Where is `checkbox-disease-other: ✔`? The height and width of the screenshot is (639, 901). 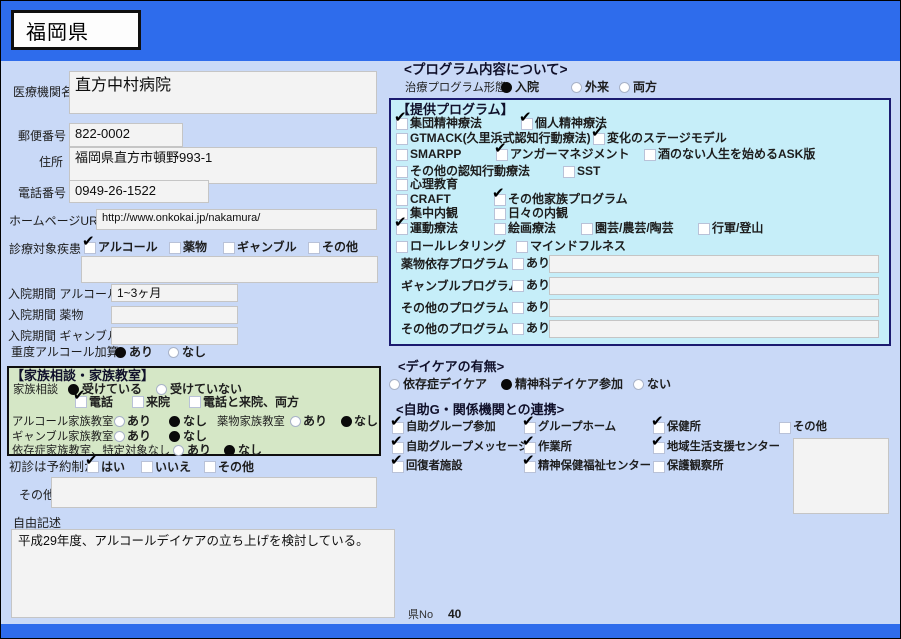
checkbox-disease-other: ✔ is located at coordinates (314, 248).